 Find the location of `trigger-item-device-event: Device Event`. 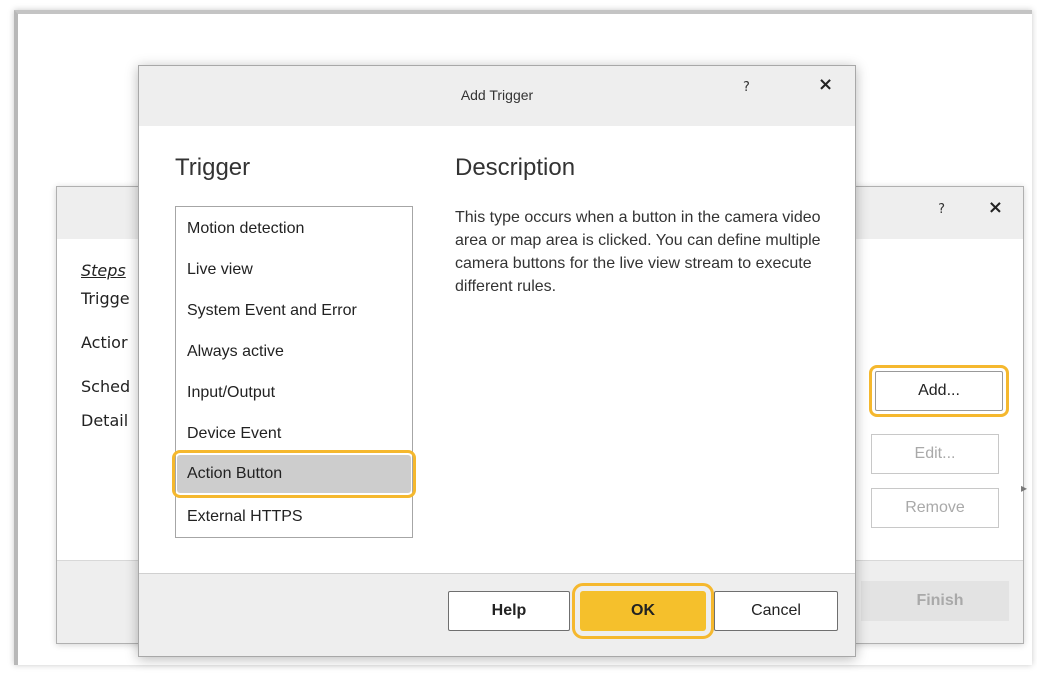

trigger-item-device-event: Device Event is located at coordinates (294, 434).